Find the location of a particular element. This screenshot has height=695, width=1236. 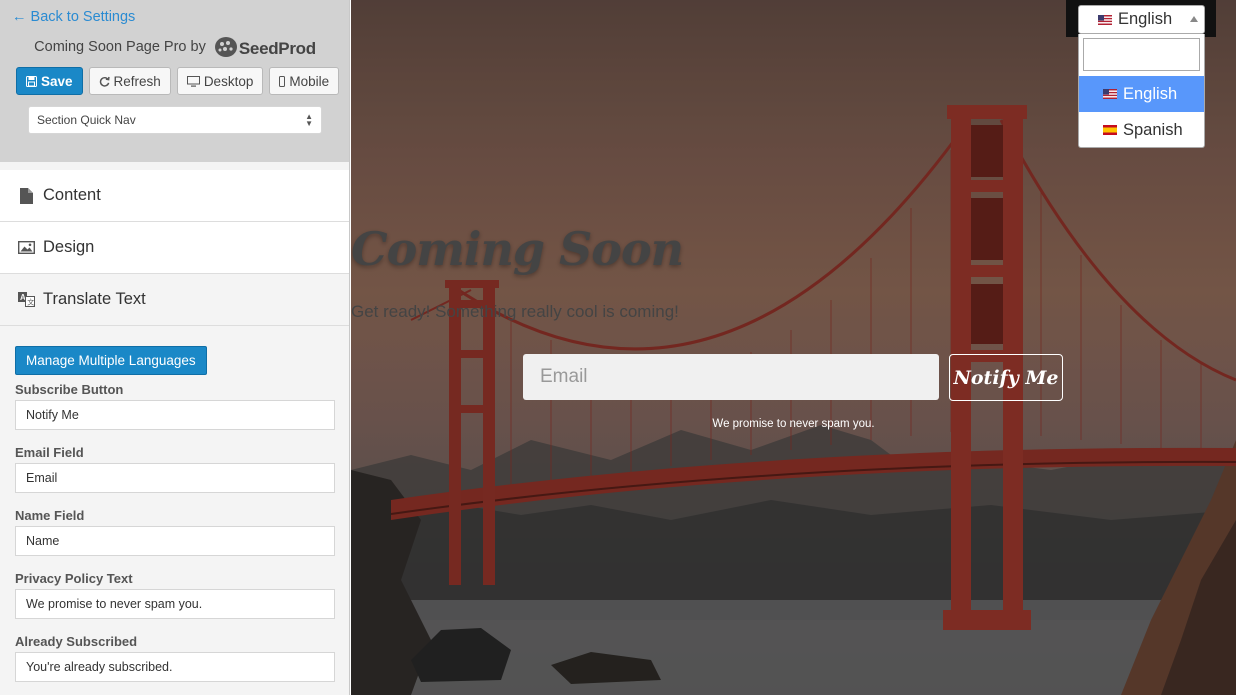

email-field-label: Email Field is located at coordinates (49, 452).